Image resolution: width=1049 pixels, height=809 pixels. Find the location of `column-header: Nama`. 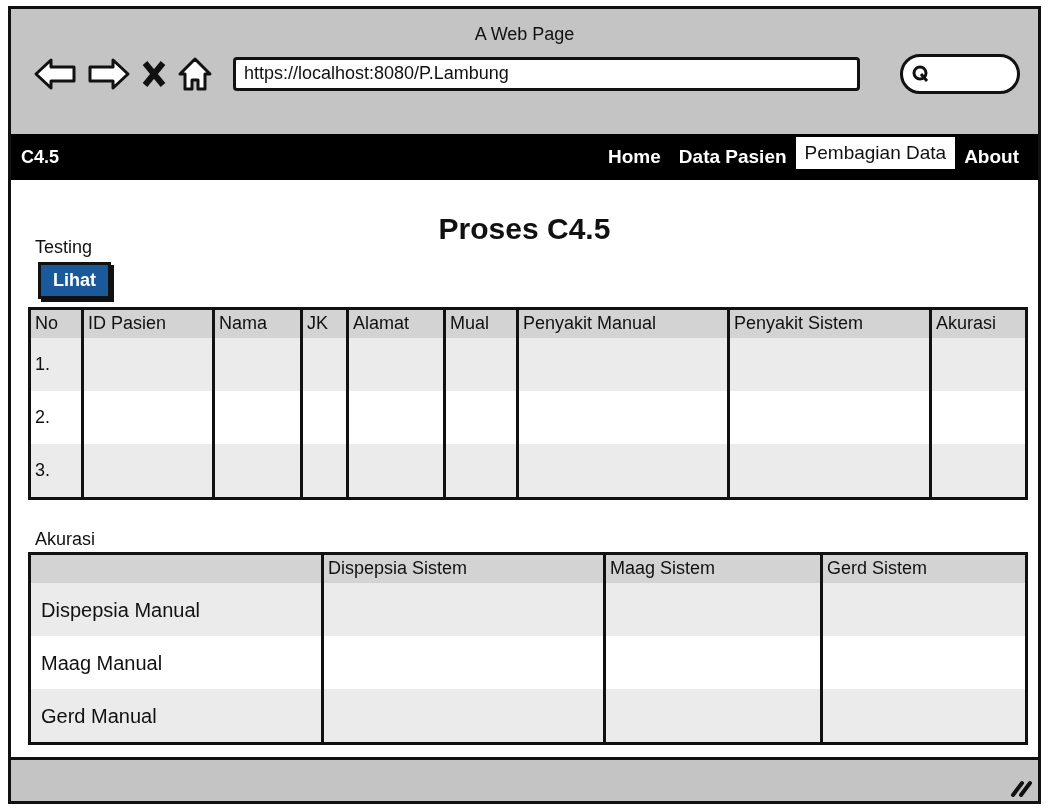

column-header: Nama is located at coordinates (256, 324).